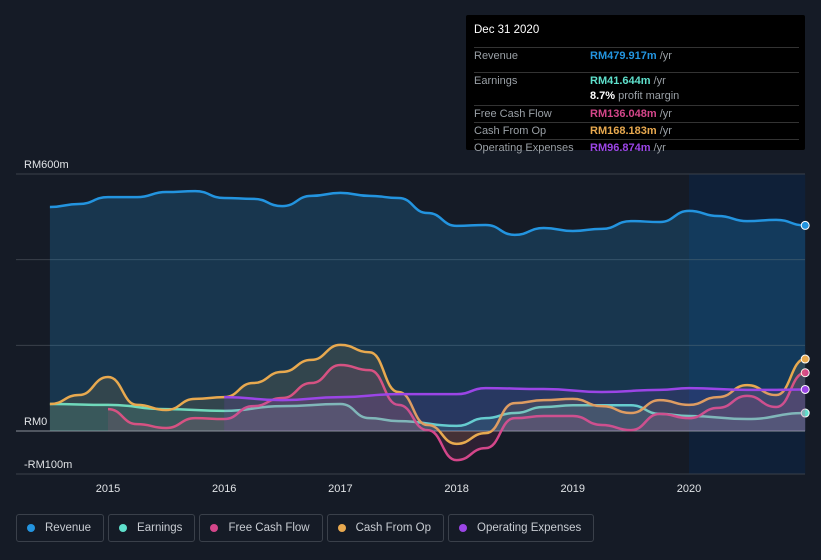 This screenshot has height=560, width=821. What do you see at coordinates (623, 131) in the screenshot?
I see `value: RM168.183m` at bounding box center [623, 131].